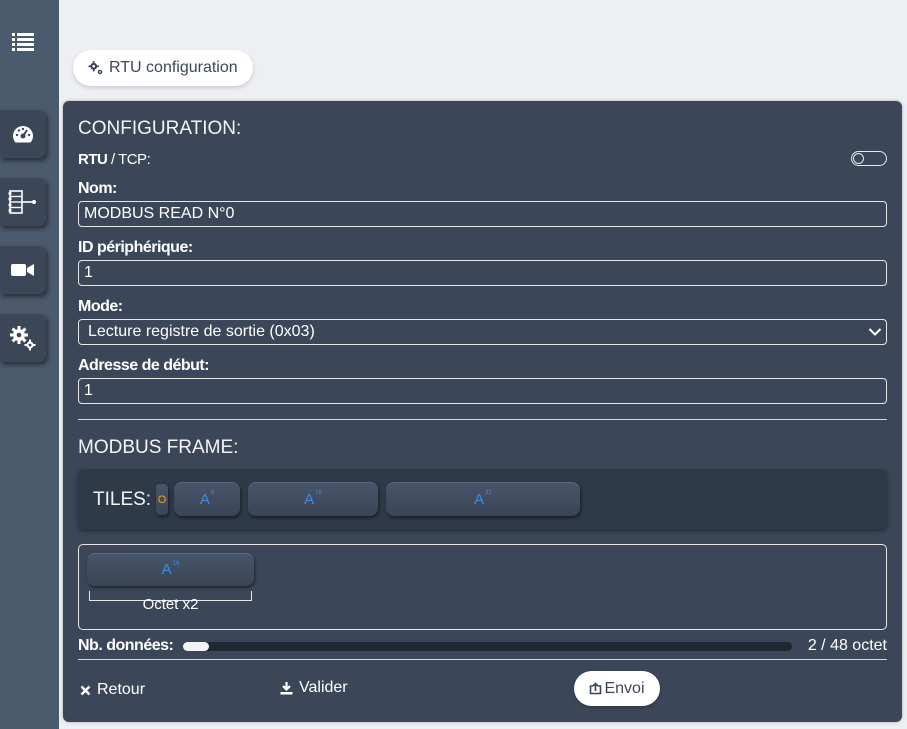  What do you see at coordinates (97, 188) in the screenshot?
I see `nom-label: Nom:` at bounding box center [97, 188].